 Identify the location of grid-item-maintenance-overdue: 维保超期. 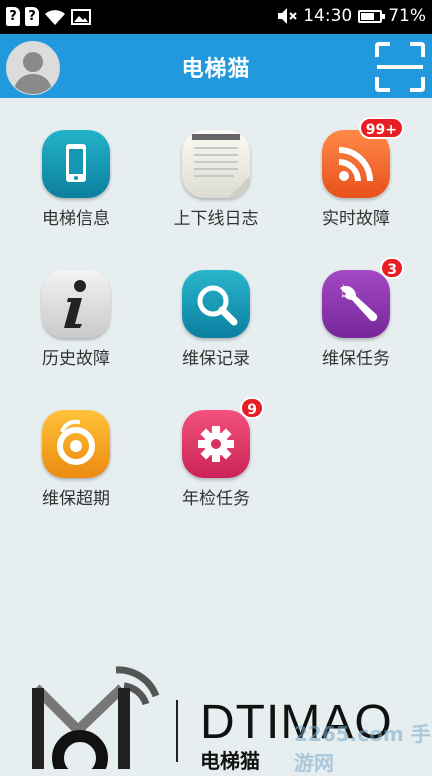
(76, 459).